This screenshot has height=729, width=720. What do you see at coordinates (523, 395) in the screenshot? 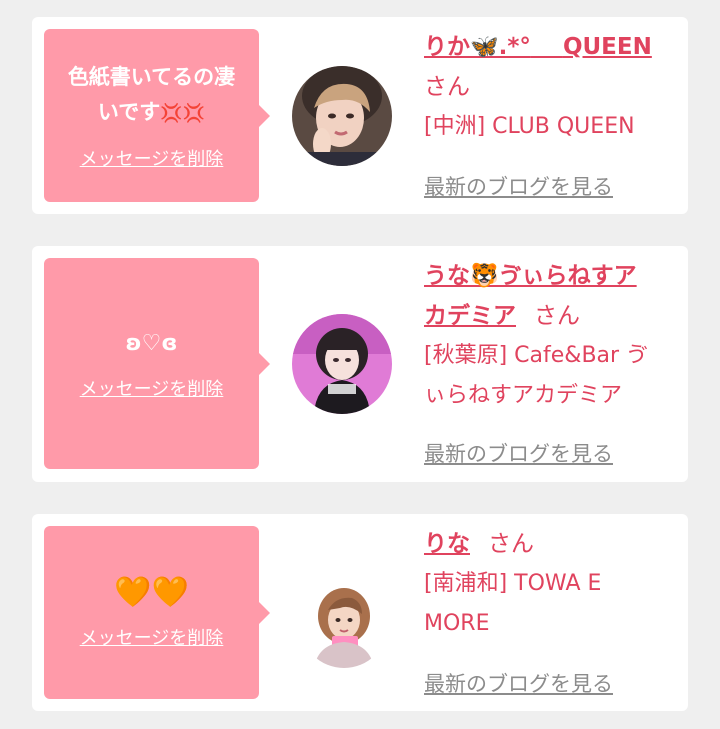
I see `shop-line: ぃらねすアカデミア` at bounding box center [523, 395].